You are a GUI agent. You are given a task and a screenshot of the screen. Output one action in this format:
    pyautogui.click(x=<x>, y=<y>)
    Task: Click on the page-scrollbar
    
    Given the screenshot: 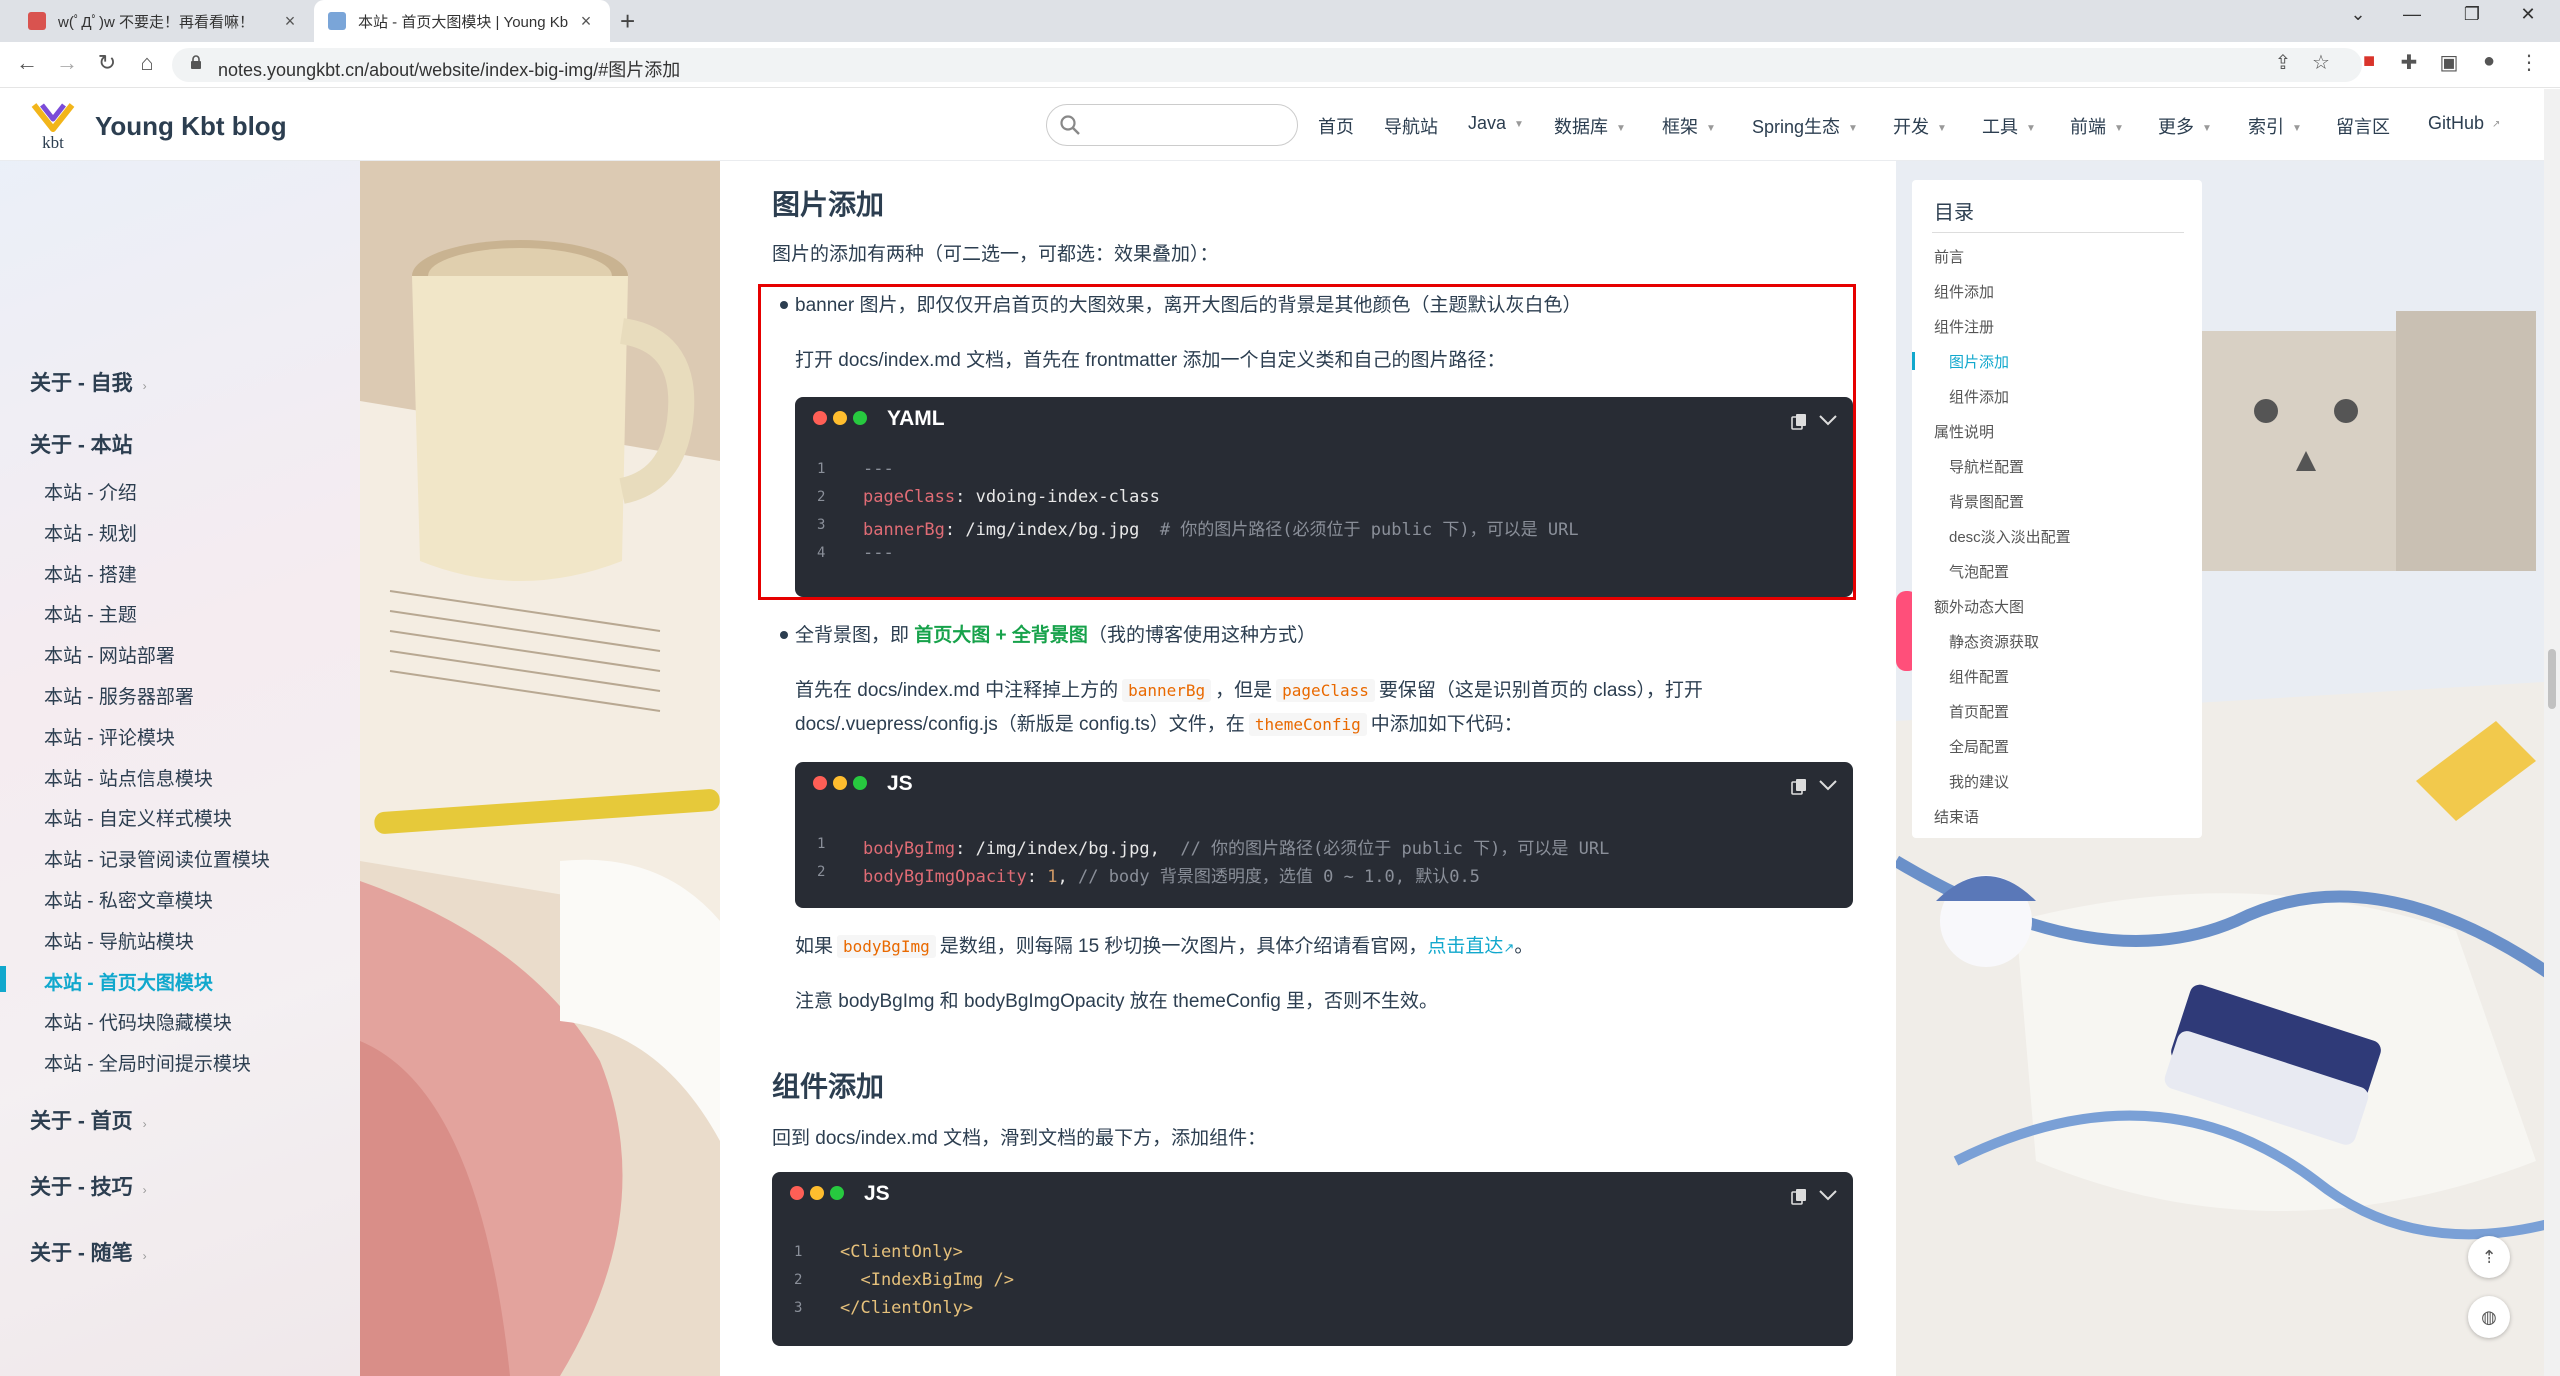 What is the action you would take?
    pyautogui.click(x=2552, y=732)
    